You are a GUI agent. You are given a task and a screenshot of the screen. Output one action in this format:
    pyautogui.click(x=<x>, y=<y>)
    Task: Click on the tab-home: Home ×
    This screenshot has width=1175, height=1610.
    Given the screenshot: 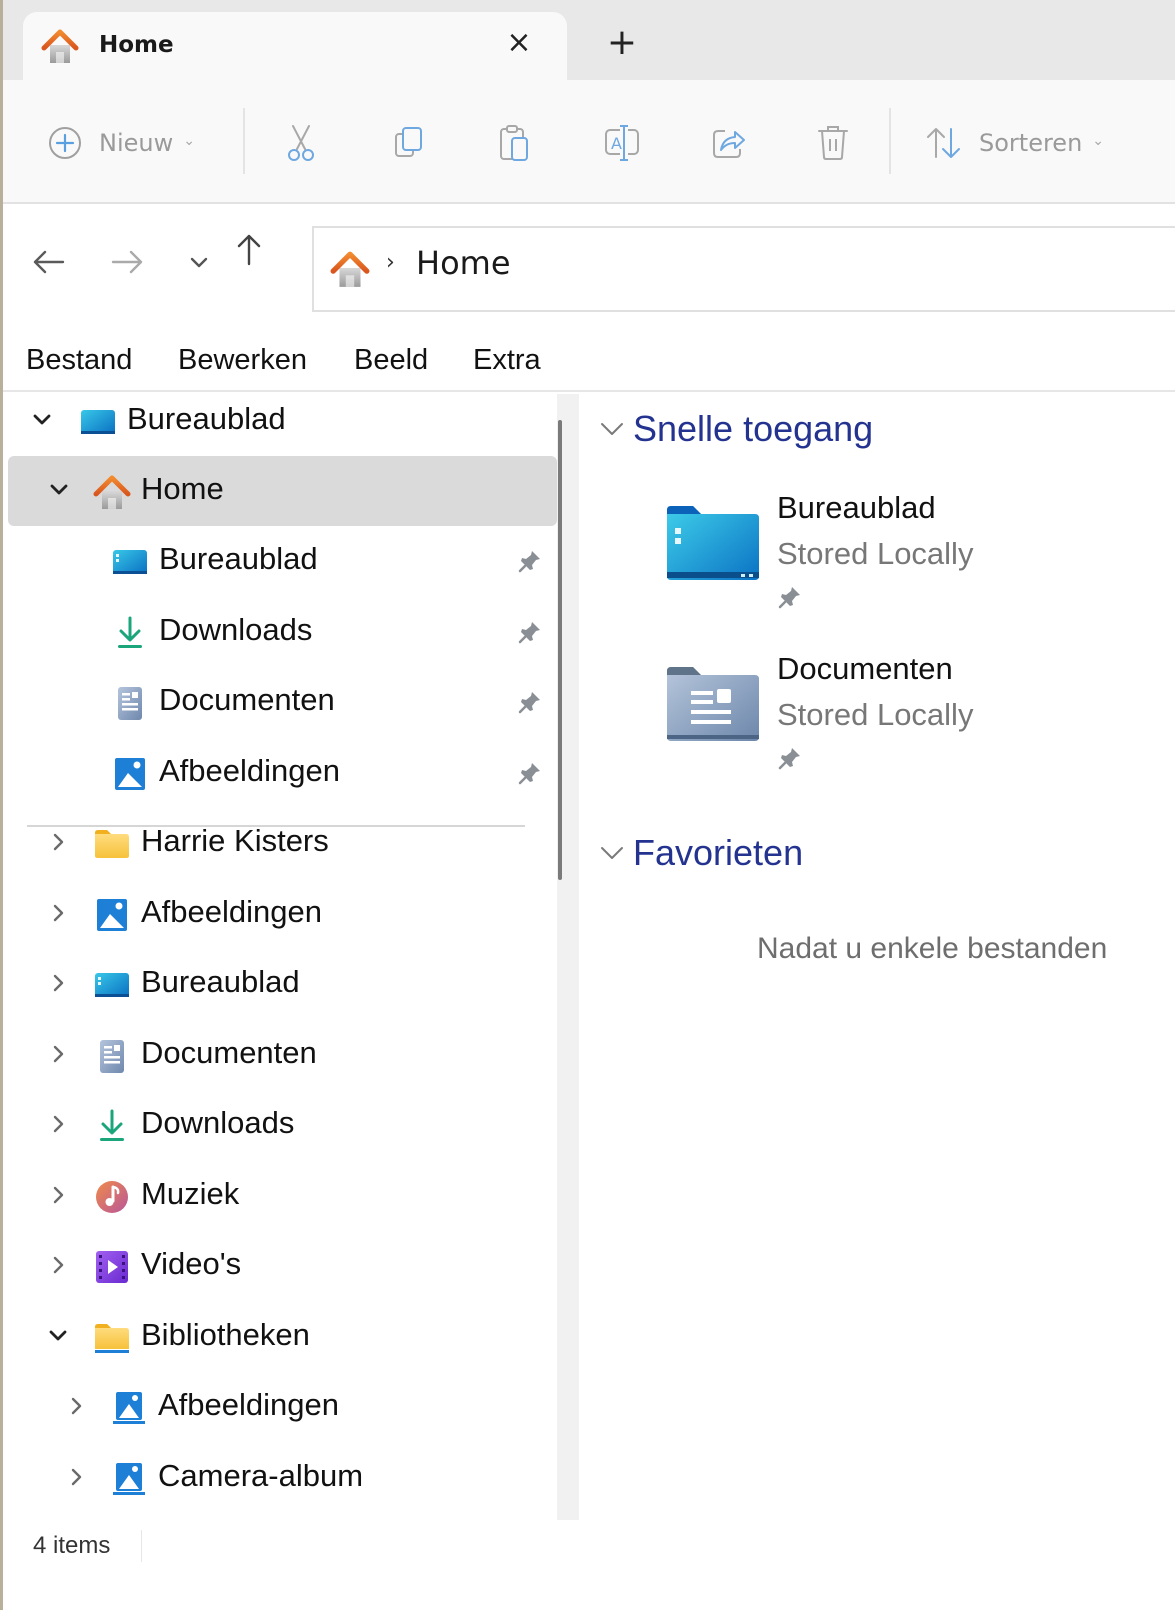 What is the action you would take?
    pyautogui.click(x=295, y=47)
    